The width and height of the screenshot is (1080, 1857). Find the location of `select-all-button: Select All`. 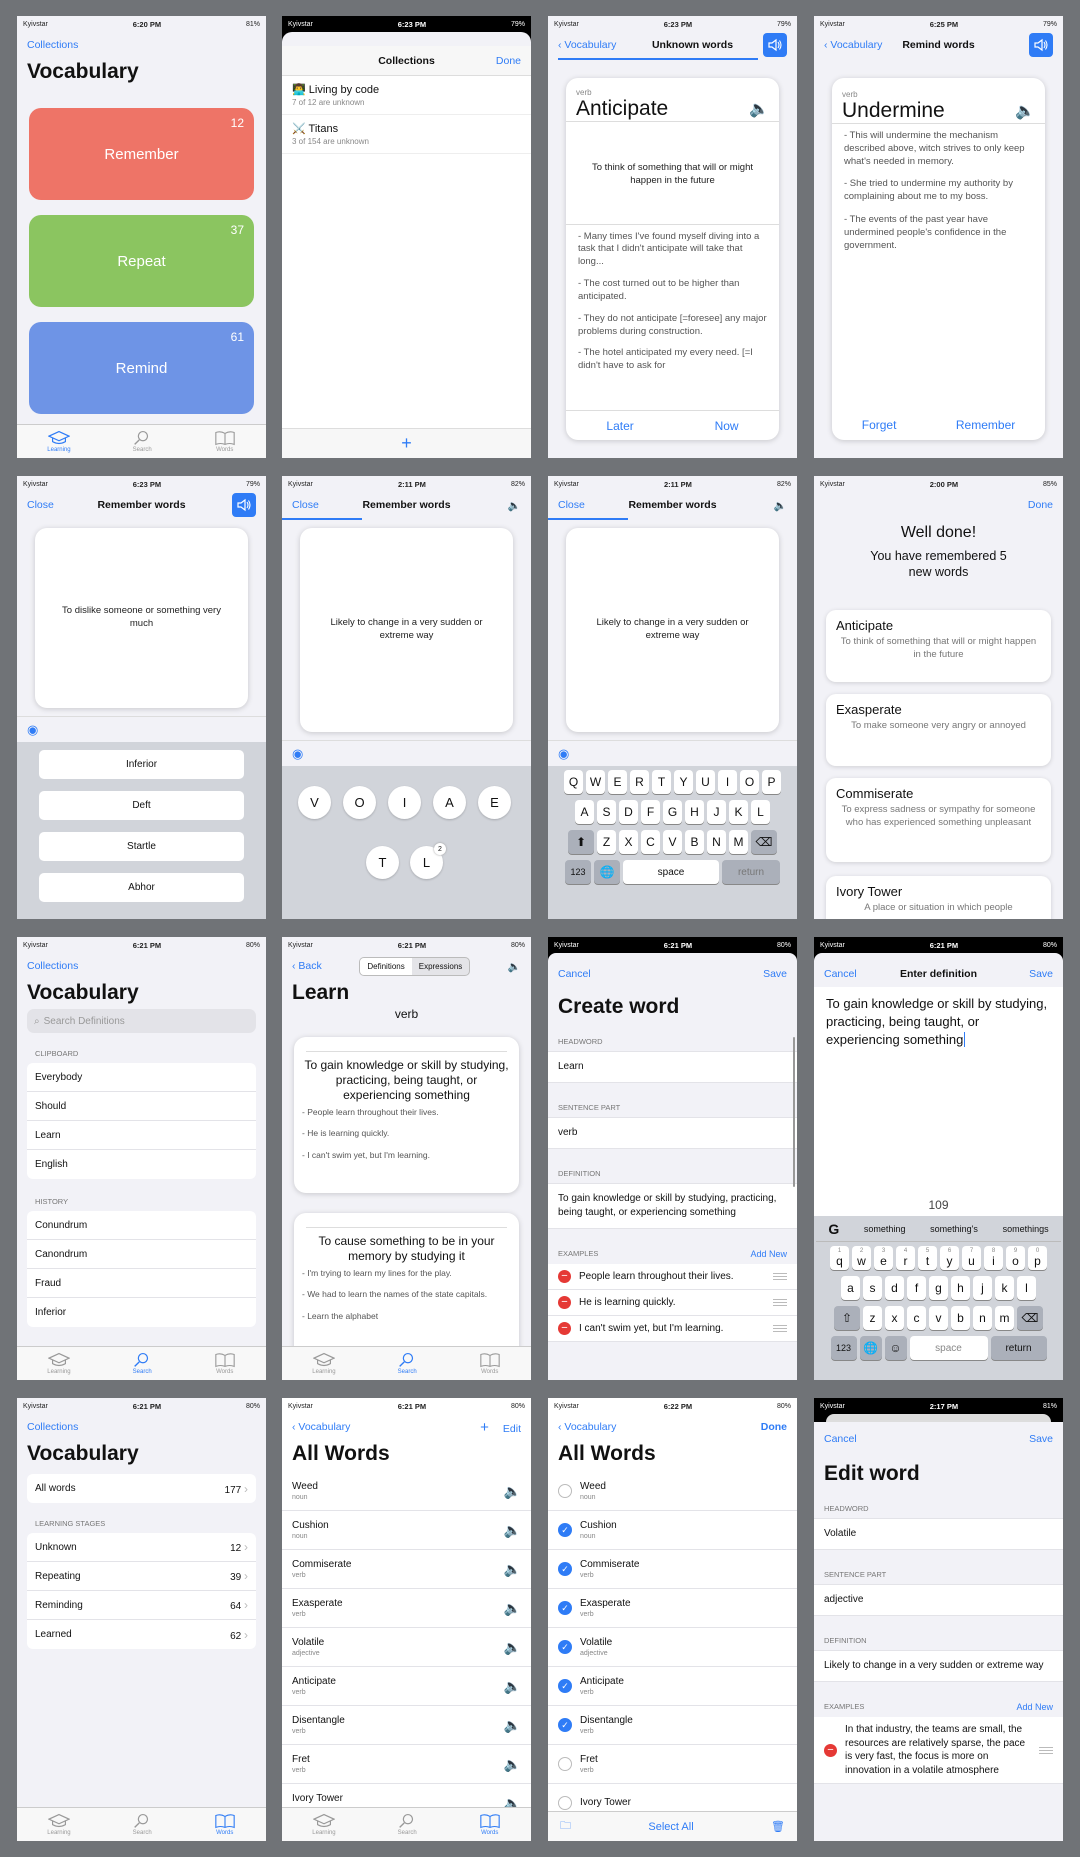

select-all-button: Select All is located at coordinates (670, 1827).